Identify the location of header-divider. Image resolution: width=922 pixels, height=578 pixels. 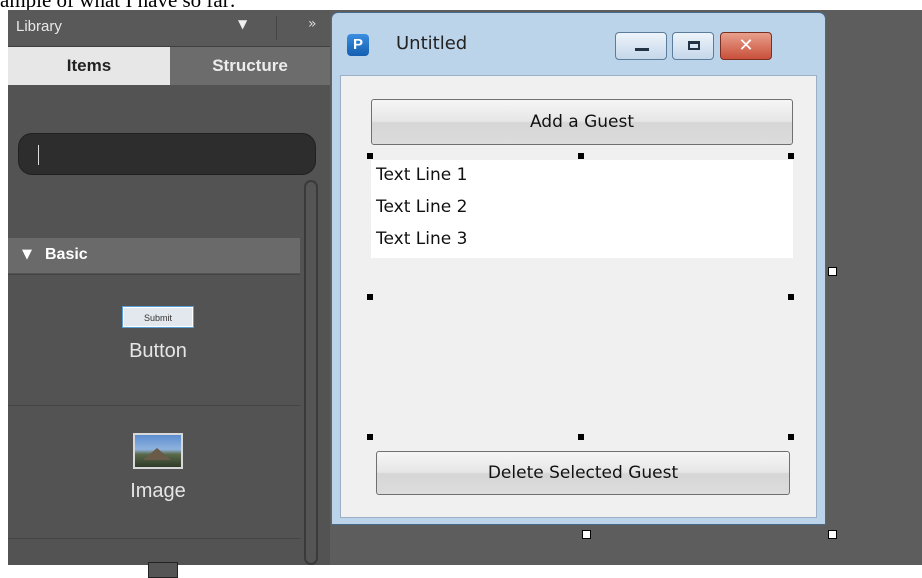
(276, 28).